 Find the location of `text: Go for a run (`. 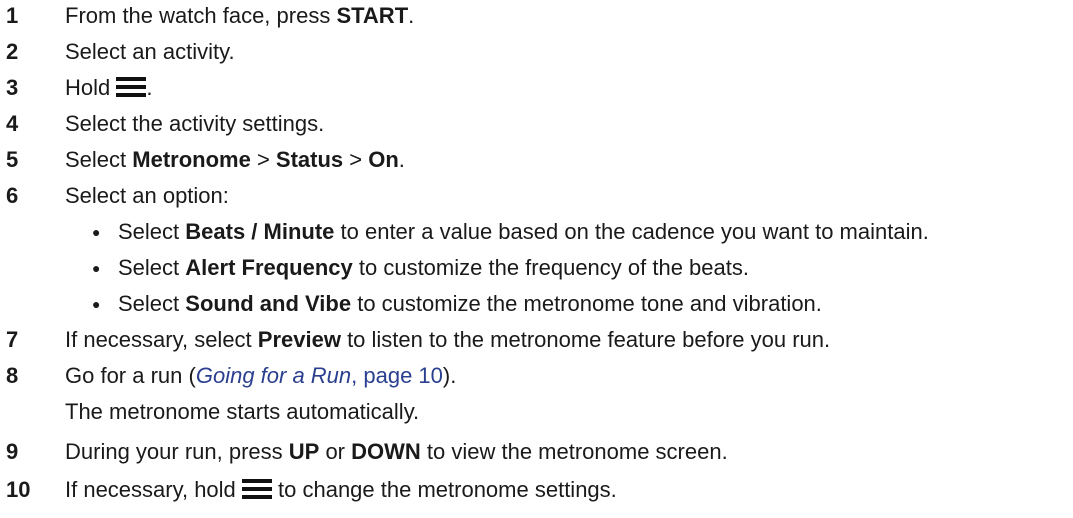

text: Go for a run ( is located at coordinates (130, 375).